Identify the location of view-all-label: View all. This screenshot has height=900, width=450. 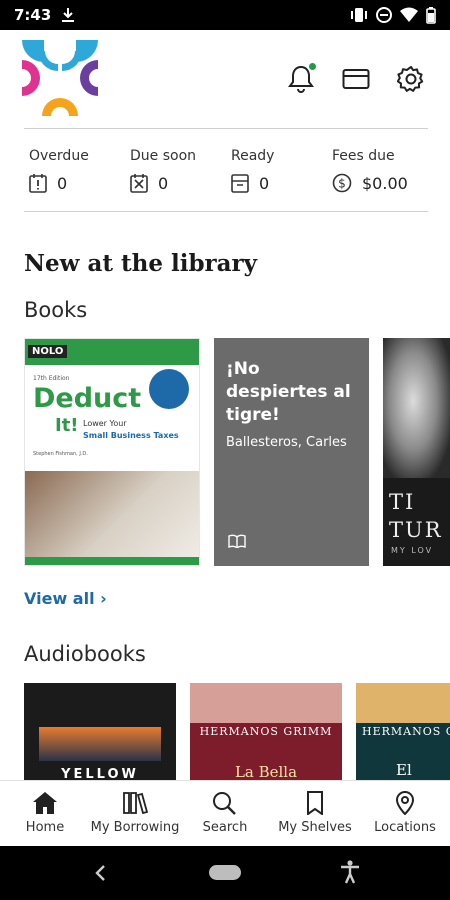
(59, 598).